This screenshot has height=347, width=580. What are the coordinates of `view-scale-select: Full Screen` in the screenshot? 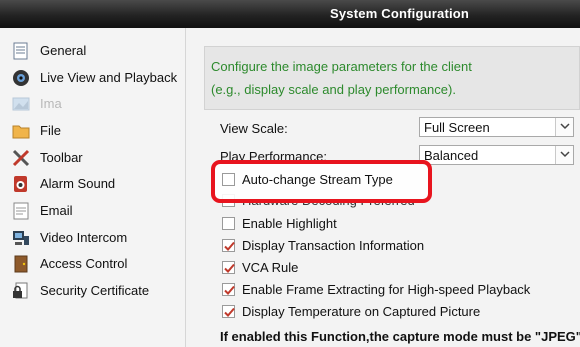 It's located at (496, 127).